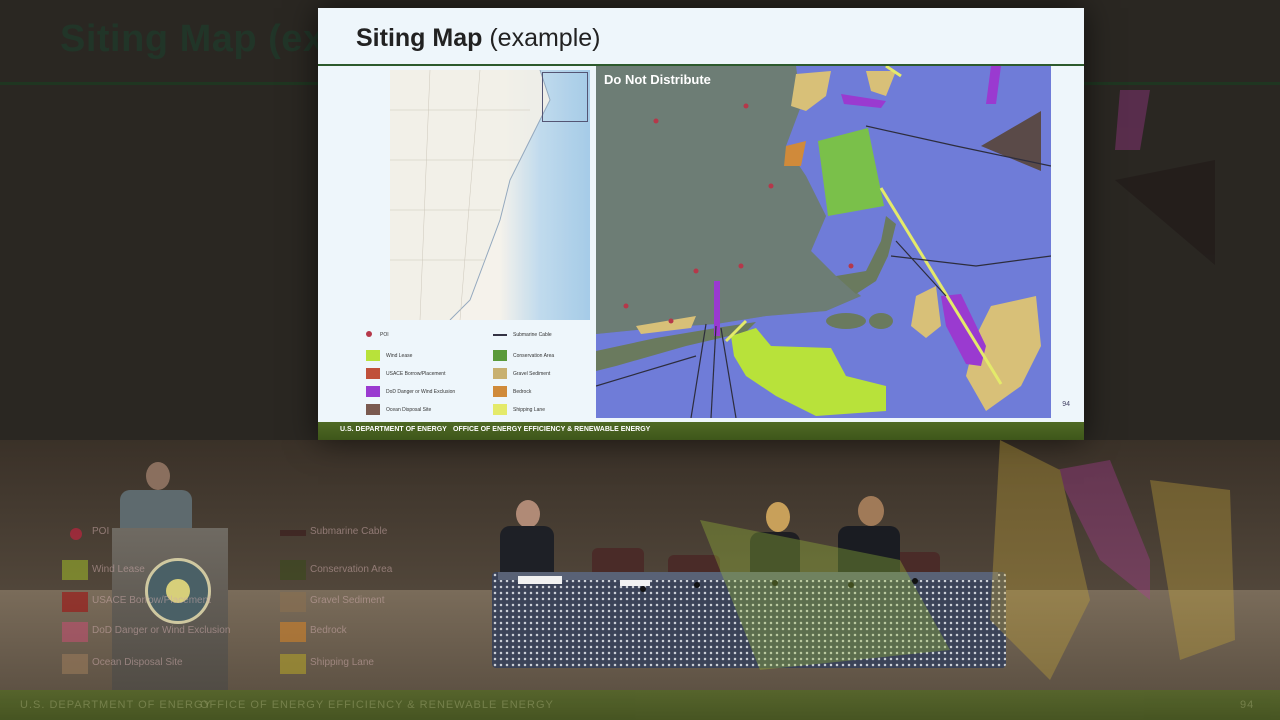  Describe the element at coordinates (75, 664) in the screenshot. I see `overlay-swatch-ocean-disposal` at that location.